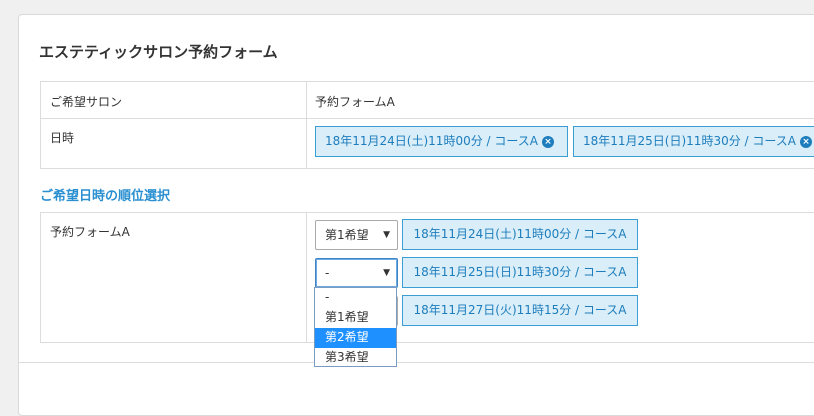  I want to click on card-footer-divider, so click(416, 362).